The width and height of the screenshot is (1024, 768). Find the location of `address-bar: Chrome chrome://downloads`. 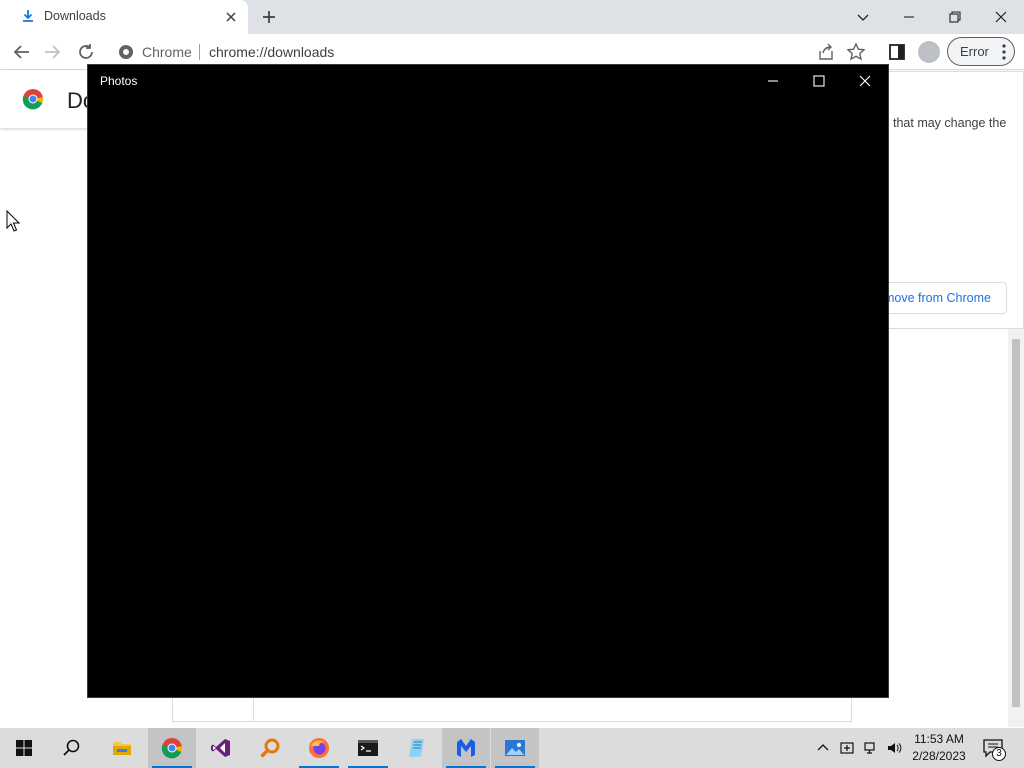

address-bar: Chrome chrome://downloads is located at coordinates (493, 52).